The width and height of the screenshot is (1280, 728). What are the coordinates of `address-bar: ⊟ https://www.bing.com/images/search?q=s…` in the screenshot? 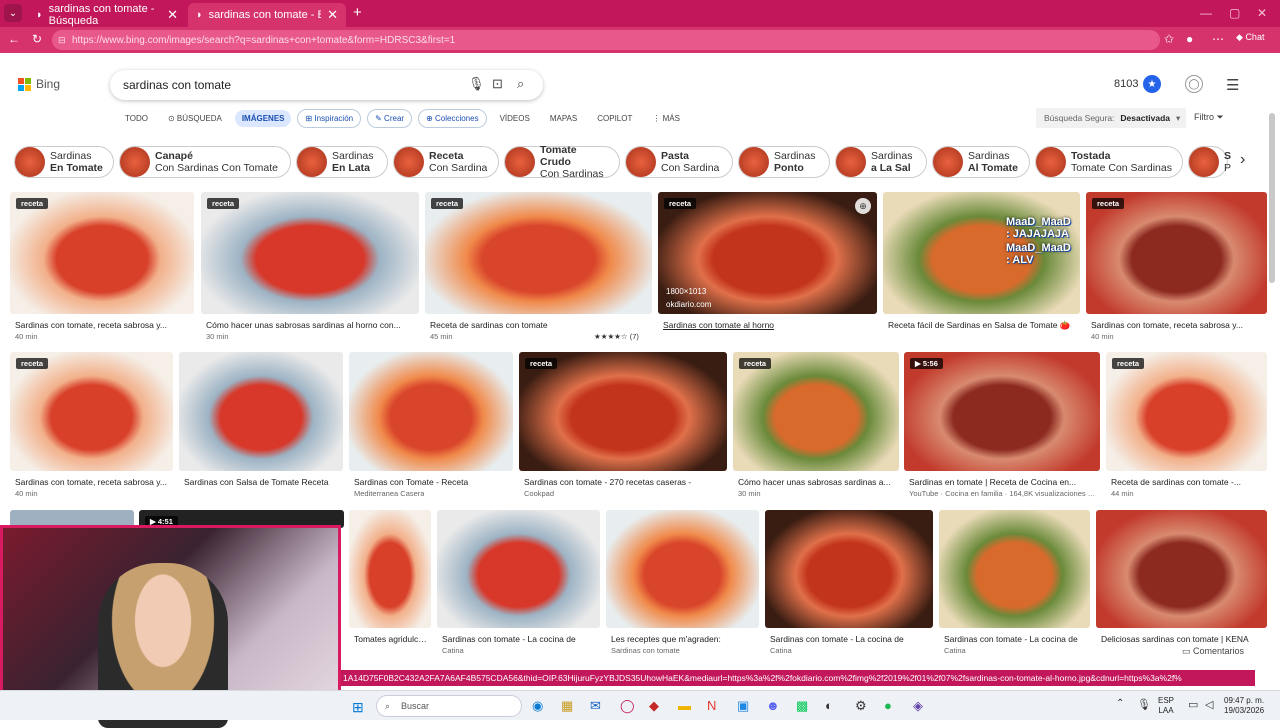 It's located at (606, 40).